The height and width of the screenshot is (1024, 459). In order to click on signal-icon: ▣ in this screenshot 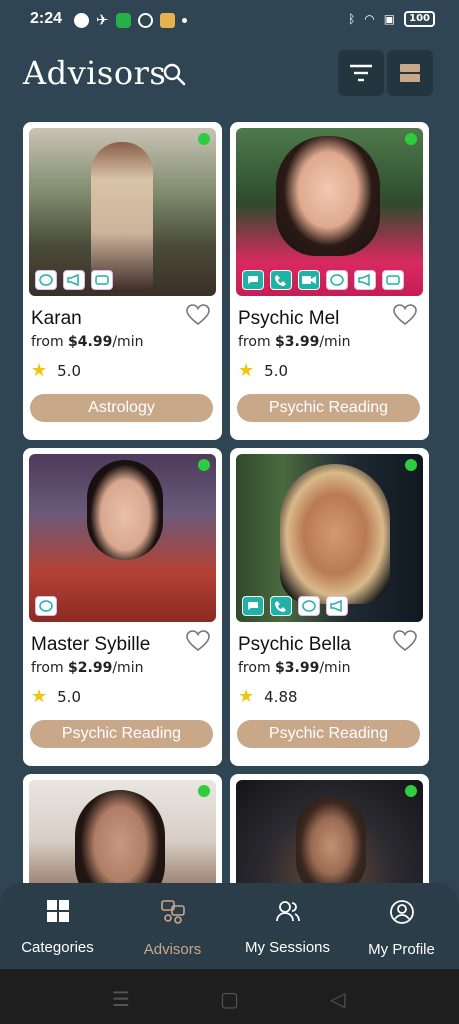, I will do `click(389, 19)`.